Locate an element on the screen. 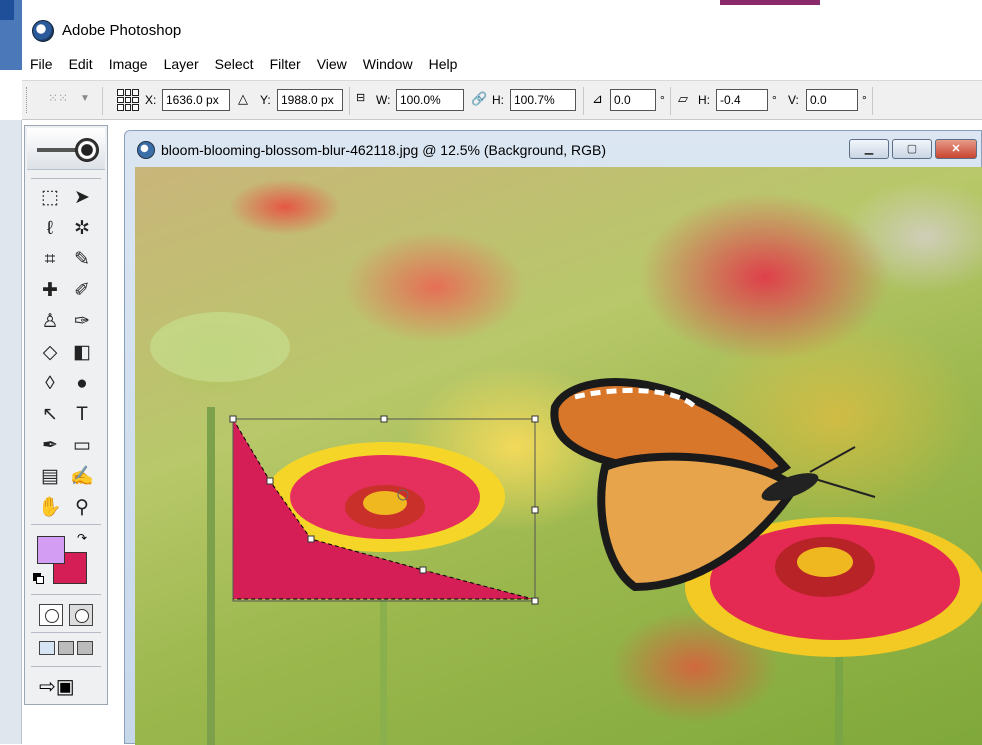 The height and width of the screenshot is (745, 982). eraser-tool-icon: ◇ is located at coordinates (50, 353).